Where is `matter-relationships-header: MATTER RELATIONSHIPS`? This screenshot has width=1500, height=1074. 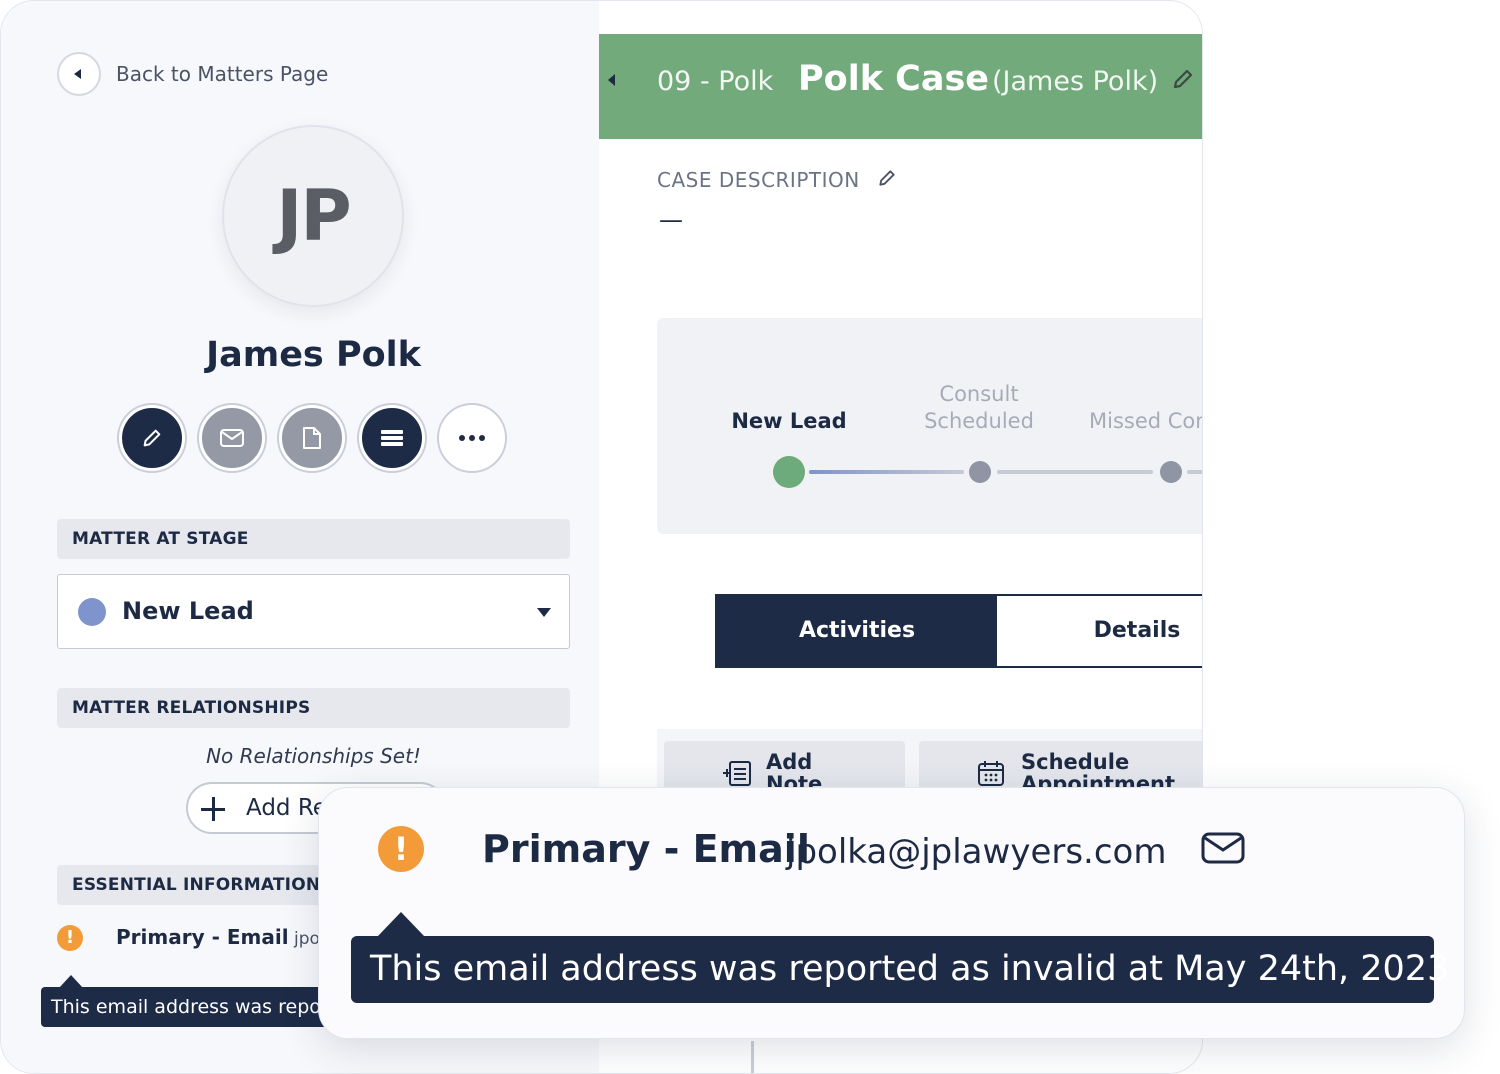
matter-relationships-header: MATTER RELATIONSHIPS is located at coordinates (313, 708).